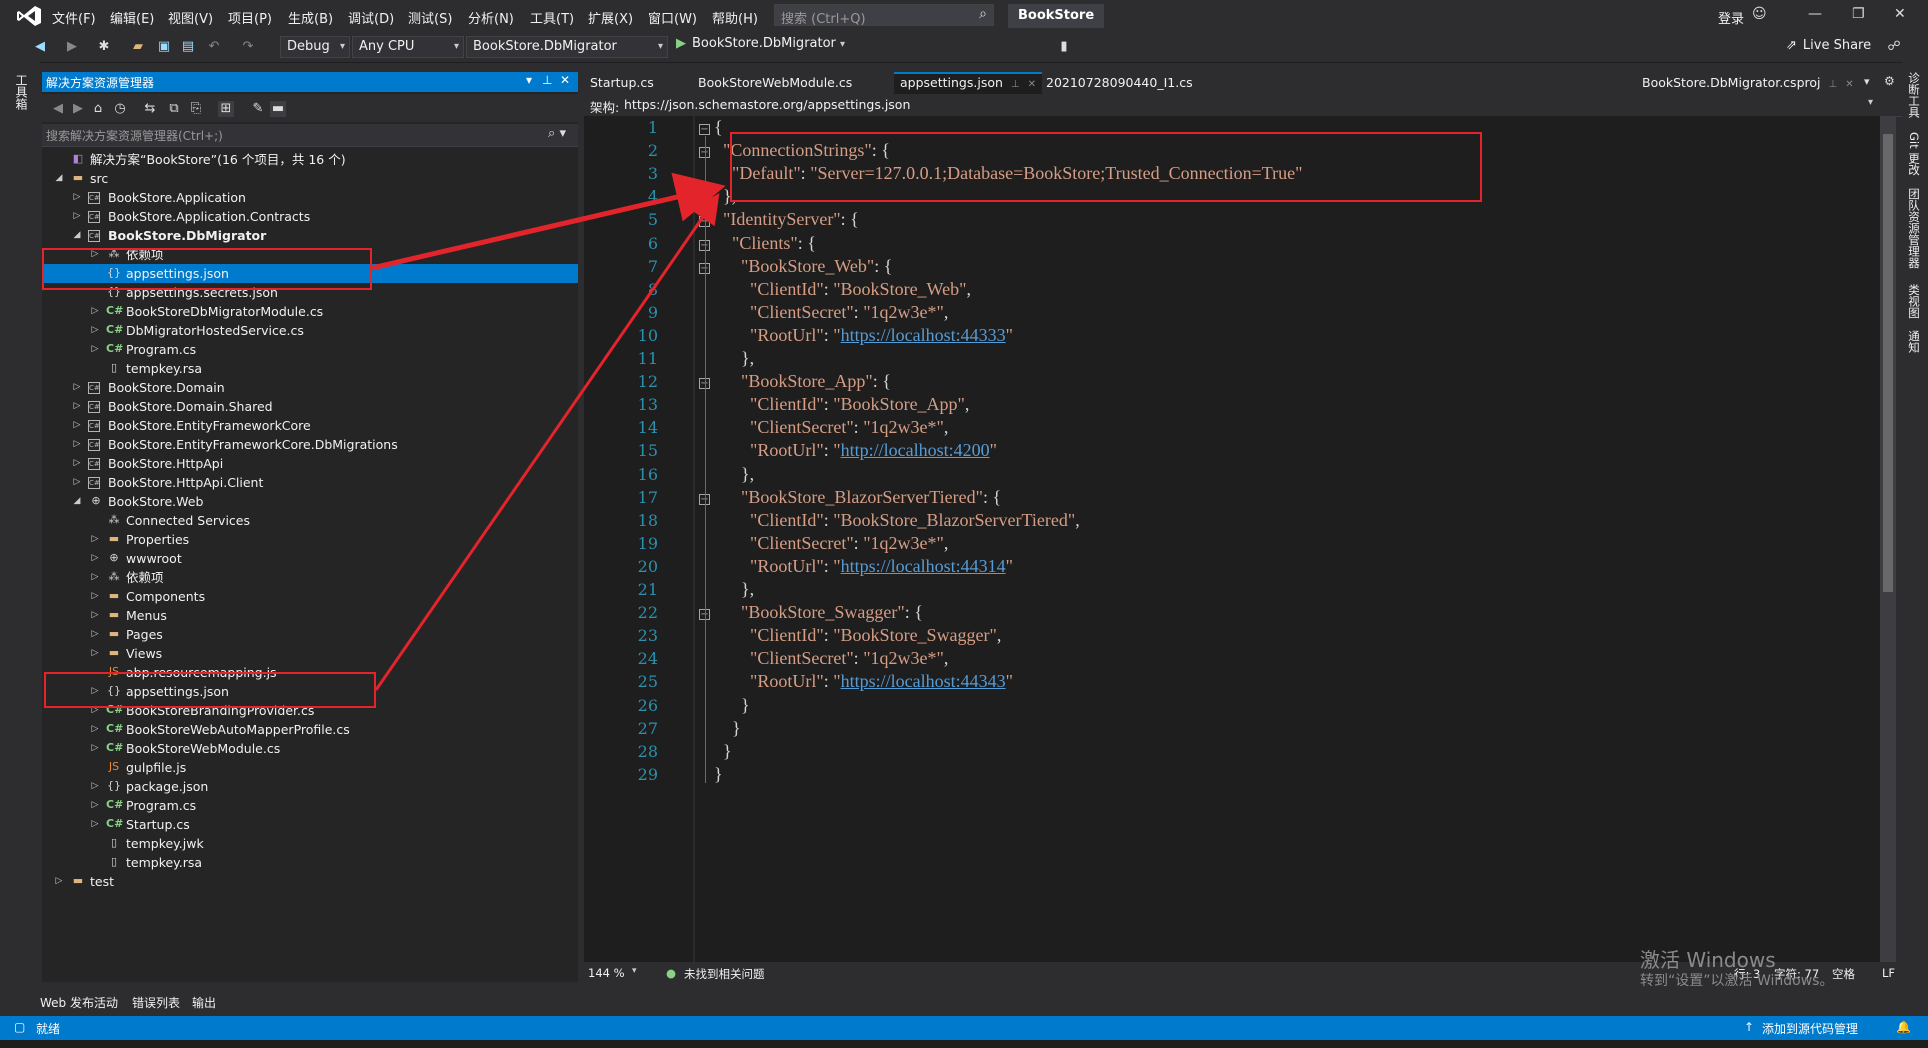 Image resolution: width=1928 pixels, height=1048 pixels. I want to click on clock-icon: ◷, so click(120, 109).